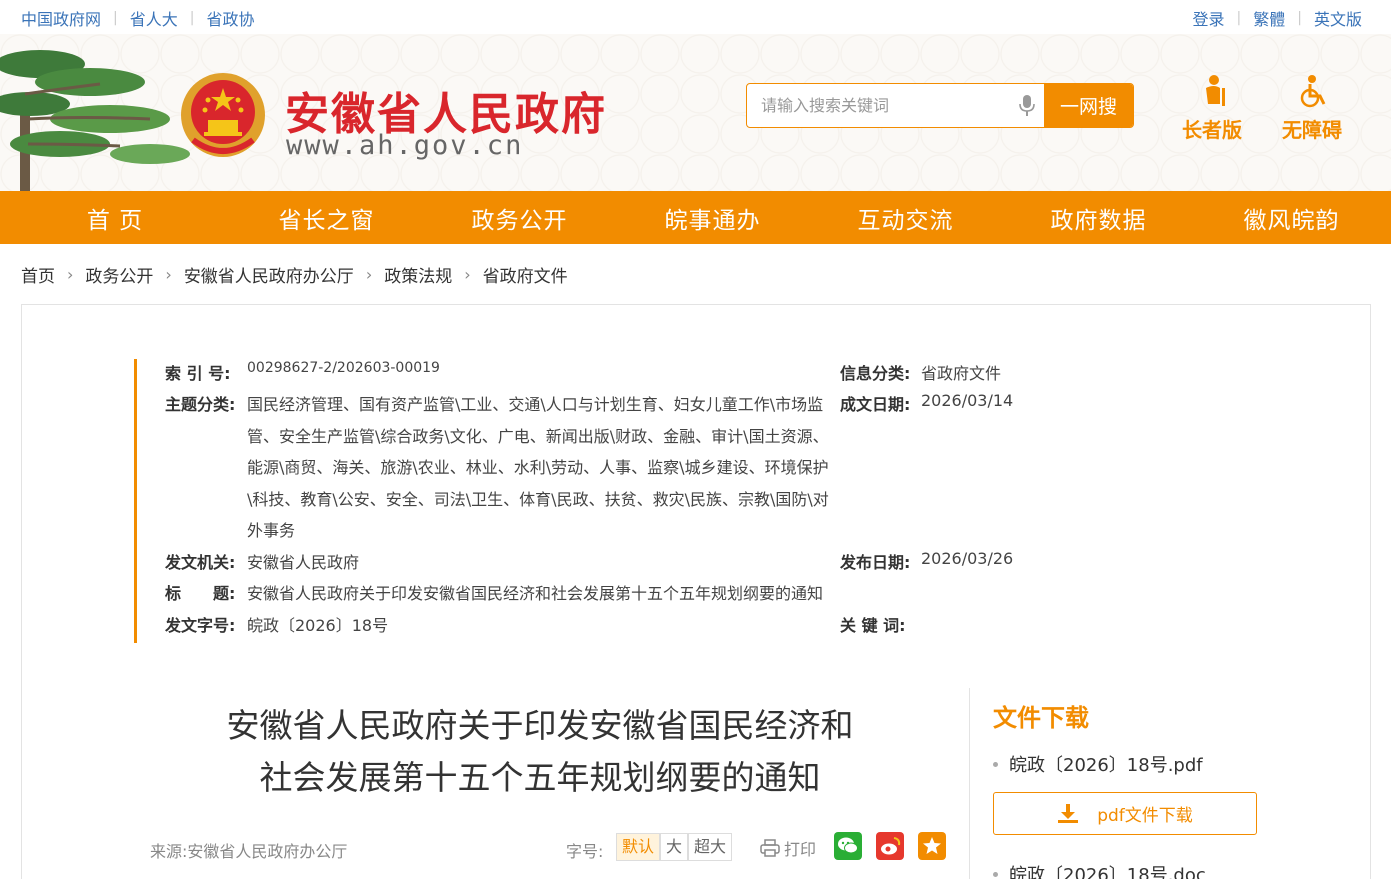 The image size is (1391, 879). Describe the element at coordinates (38, 274) in the screenshot. I see `breadcrumb-home: 首页` at that location.